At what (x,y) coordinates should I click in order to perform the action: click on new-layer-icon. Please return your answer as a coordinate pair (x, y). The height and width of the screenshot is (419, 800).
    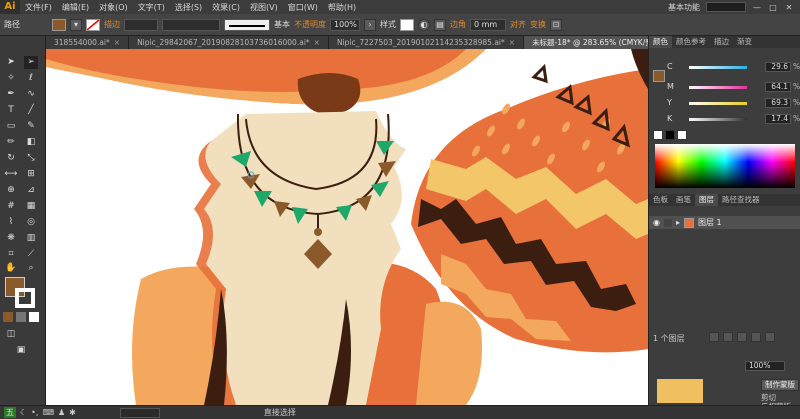
    Looking at the image, I should click on (756, 337).